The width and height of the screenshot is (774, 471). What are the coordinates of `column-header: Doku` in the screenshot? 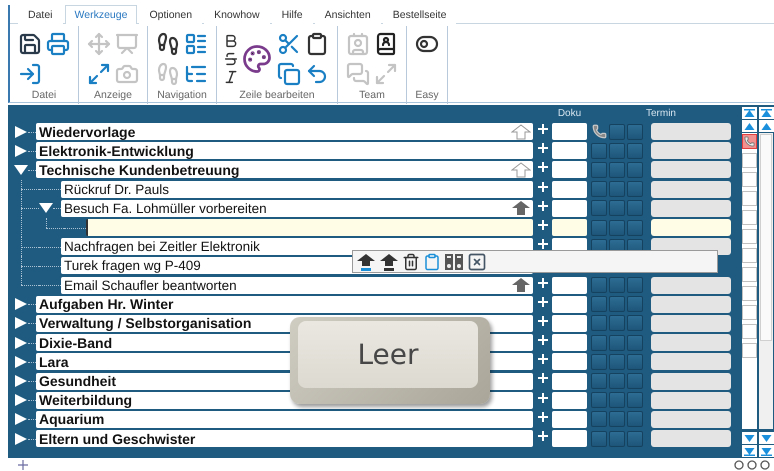 It's located at (569, 113).